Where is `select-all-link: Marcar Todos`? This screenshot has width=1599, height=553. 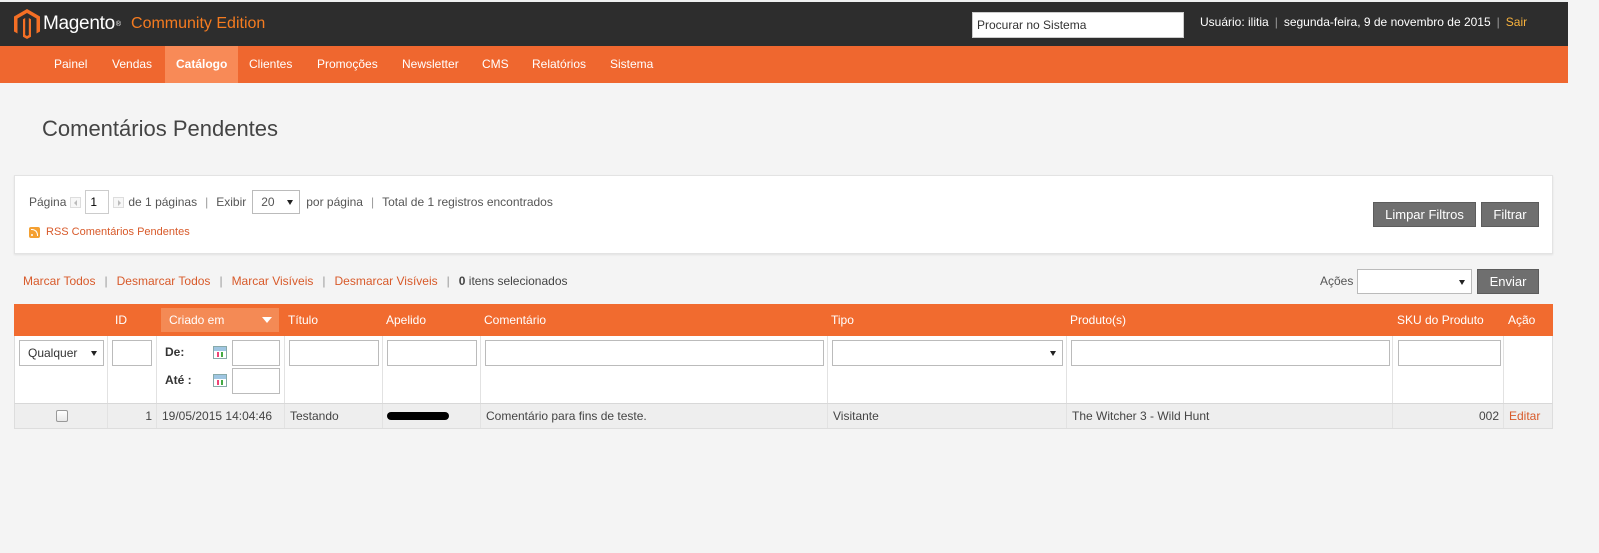
select-all-link: Marcar Todos is located at coordinates (59, 281).